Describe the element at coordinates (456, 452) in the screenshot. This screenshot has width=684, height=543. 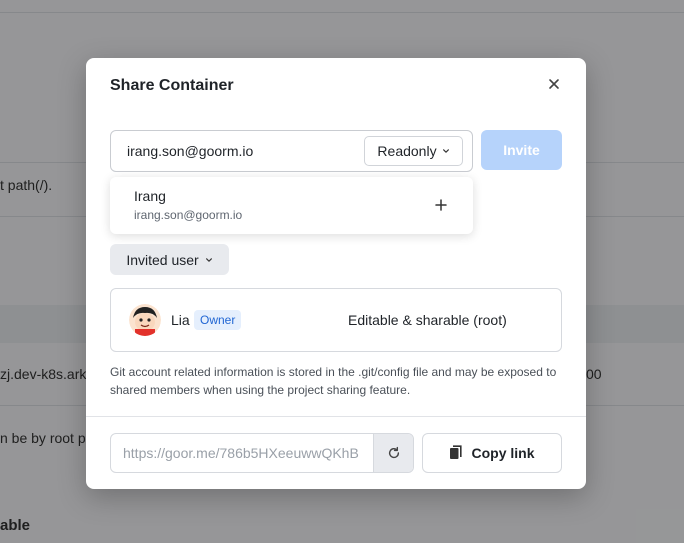
I see `copy-icon` at that location.